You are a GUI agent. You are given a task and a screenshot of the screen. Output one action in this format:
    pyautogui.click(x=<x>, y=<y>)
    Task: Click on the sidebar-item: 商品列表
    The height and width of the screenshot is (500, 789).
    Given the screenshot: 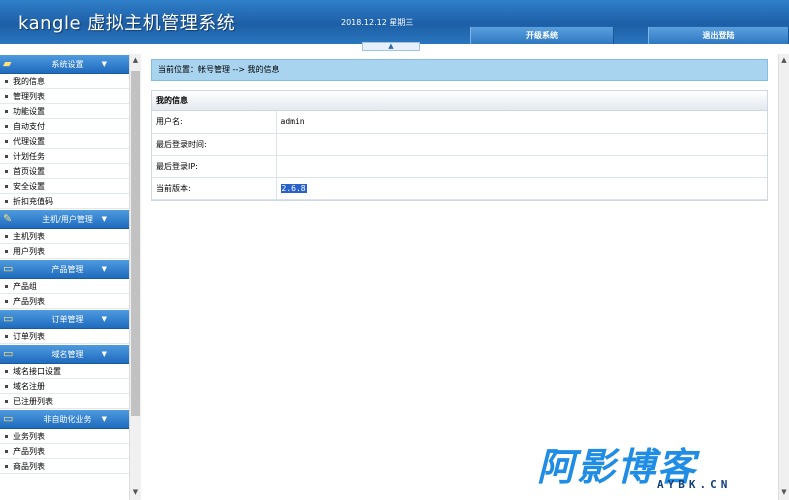 What is the action you would take?
    pyautogui.click(x=64, y=466)
    